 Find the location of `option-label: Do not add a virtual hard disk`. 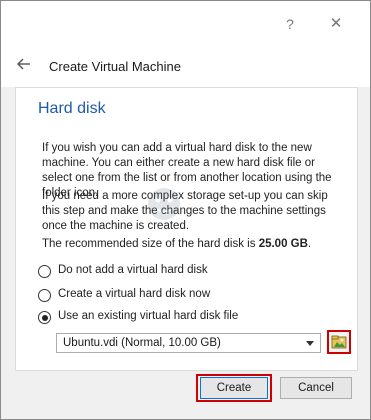

option-label: Do not add a virtual hard disk is located at coordinates (133, 270).